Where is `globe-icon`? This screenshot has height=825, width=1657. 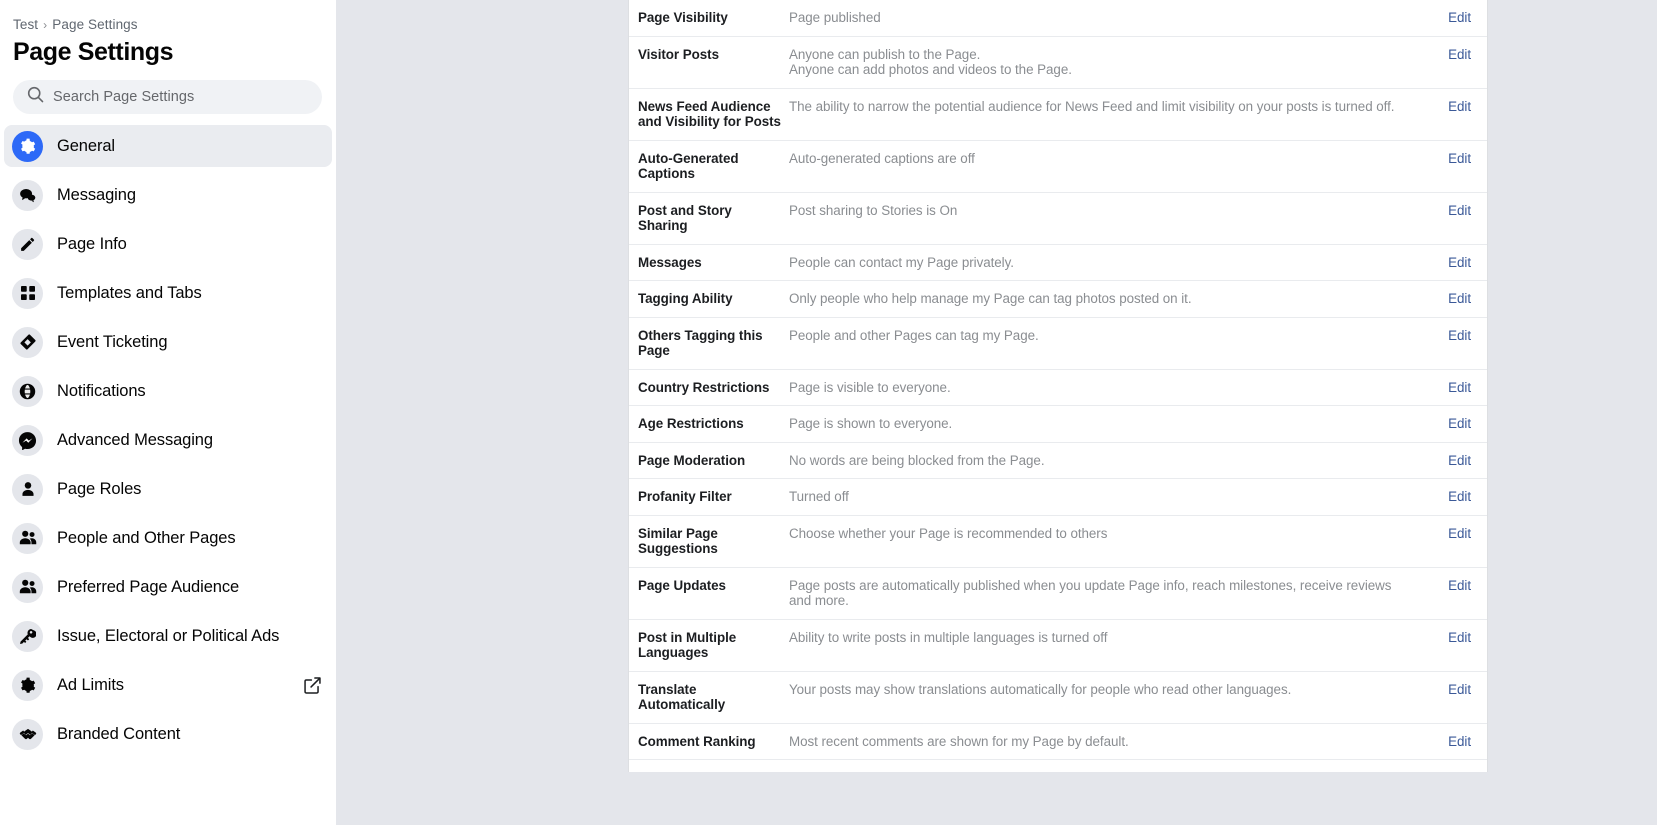 globe-icon is located at coordinates (27, 391).